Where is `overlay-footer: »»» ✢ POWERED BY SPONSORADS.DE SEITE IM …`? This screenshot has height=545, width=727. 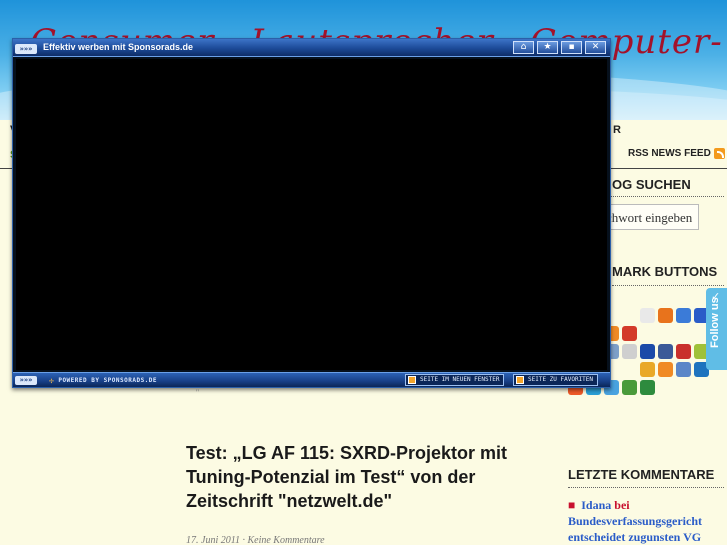
overlay-footer: »»» ✢ POWERED BY SPONSORADS.DE SEITE IM … is located at coordinates (311, 379).